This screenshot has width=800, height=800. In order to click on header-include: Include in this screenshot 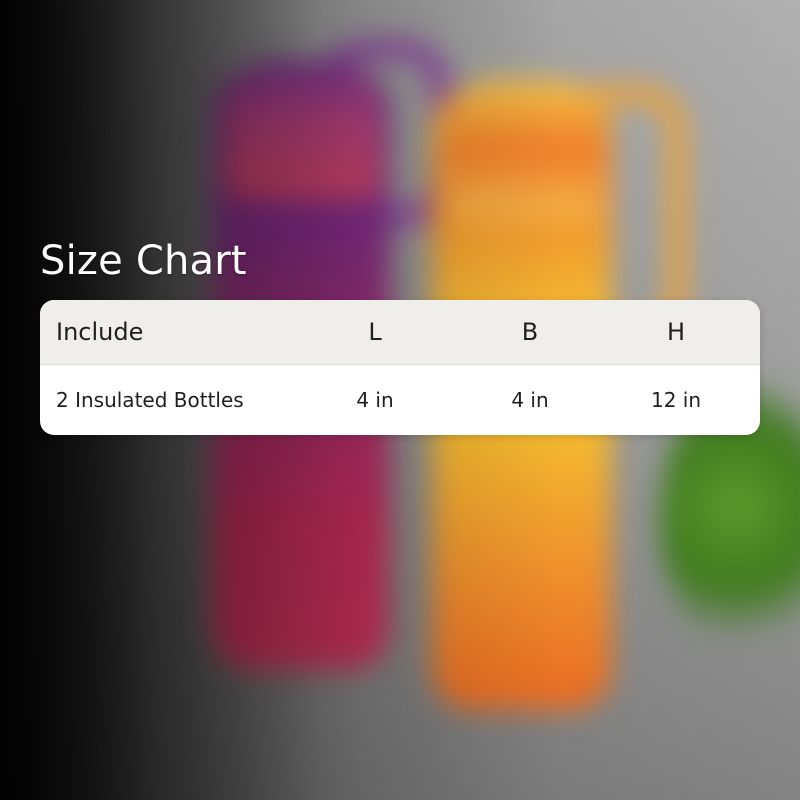, I will do `click(100, 332)`.